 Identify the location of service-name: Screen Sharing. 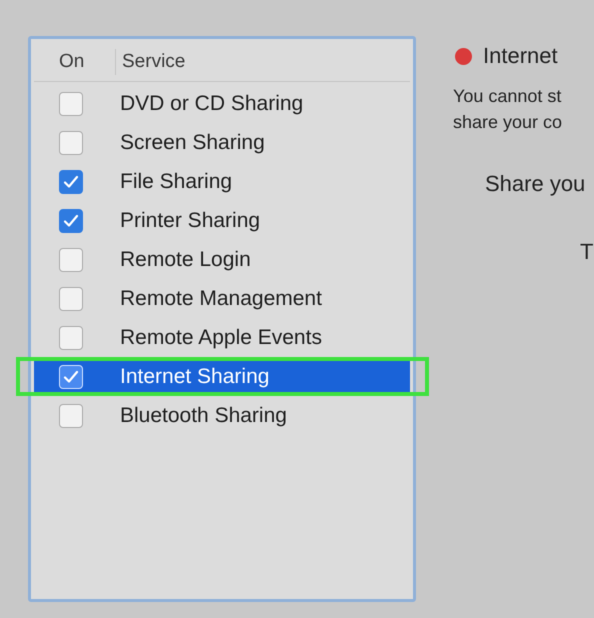
(192, 142).